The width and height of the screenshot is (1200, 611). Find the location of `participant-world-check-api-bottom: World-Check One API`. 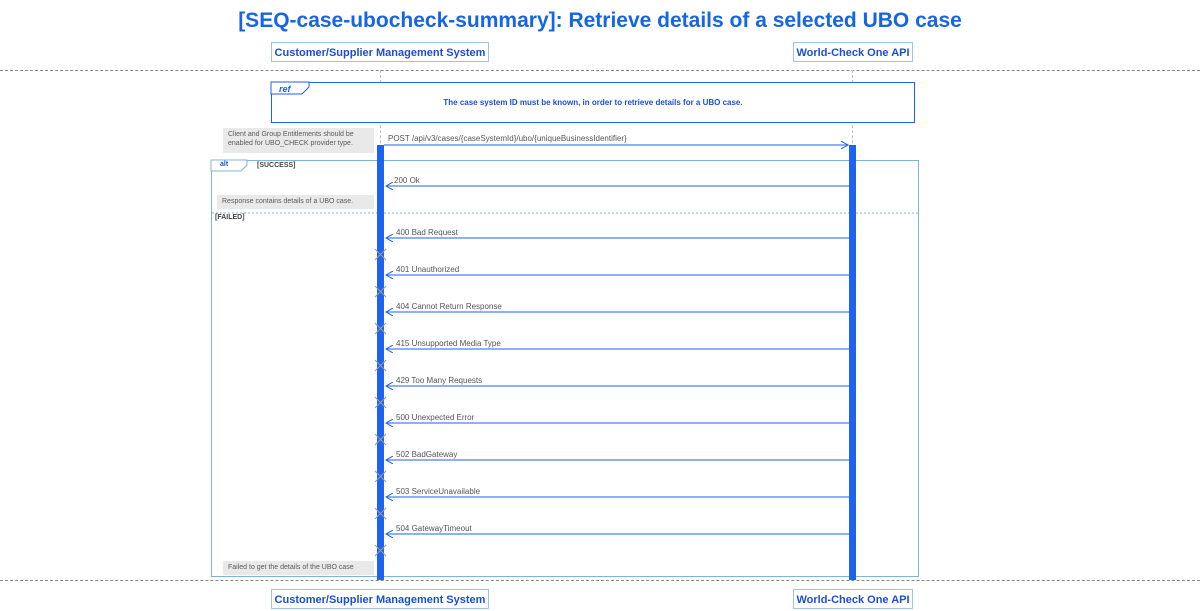

participant-world-check-api-bottom: World-Check One API is located at coordinates (853, 599).